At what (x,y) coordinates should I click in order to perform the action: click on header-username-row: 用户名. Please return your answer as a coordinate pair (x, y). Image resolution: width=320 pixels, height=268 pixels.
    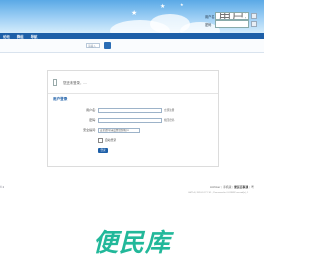
    Looking at the image, I should click on (233, 16).